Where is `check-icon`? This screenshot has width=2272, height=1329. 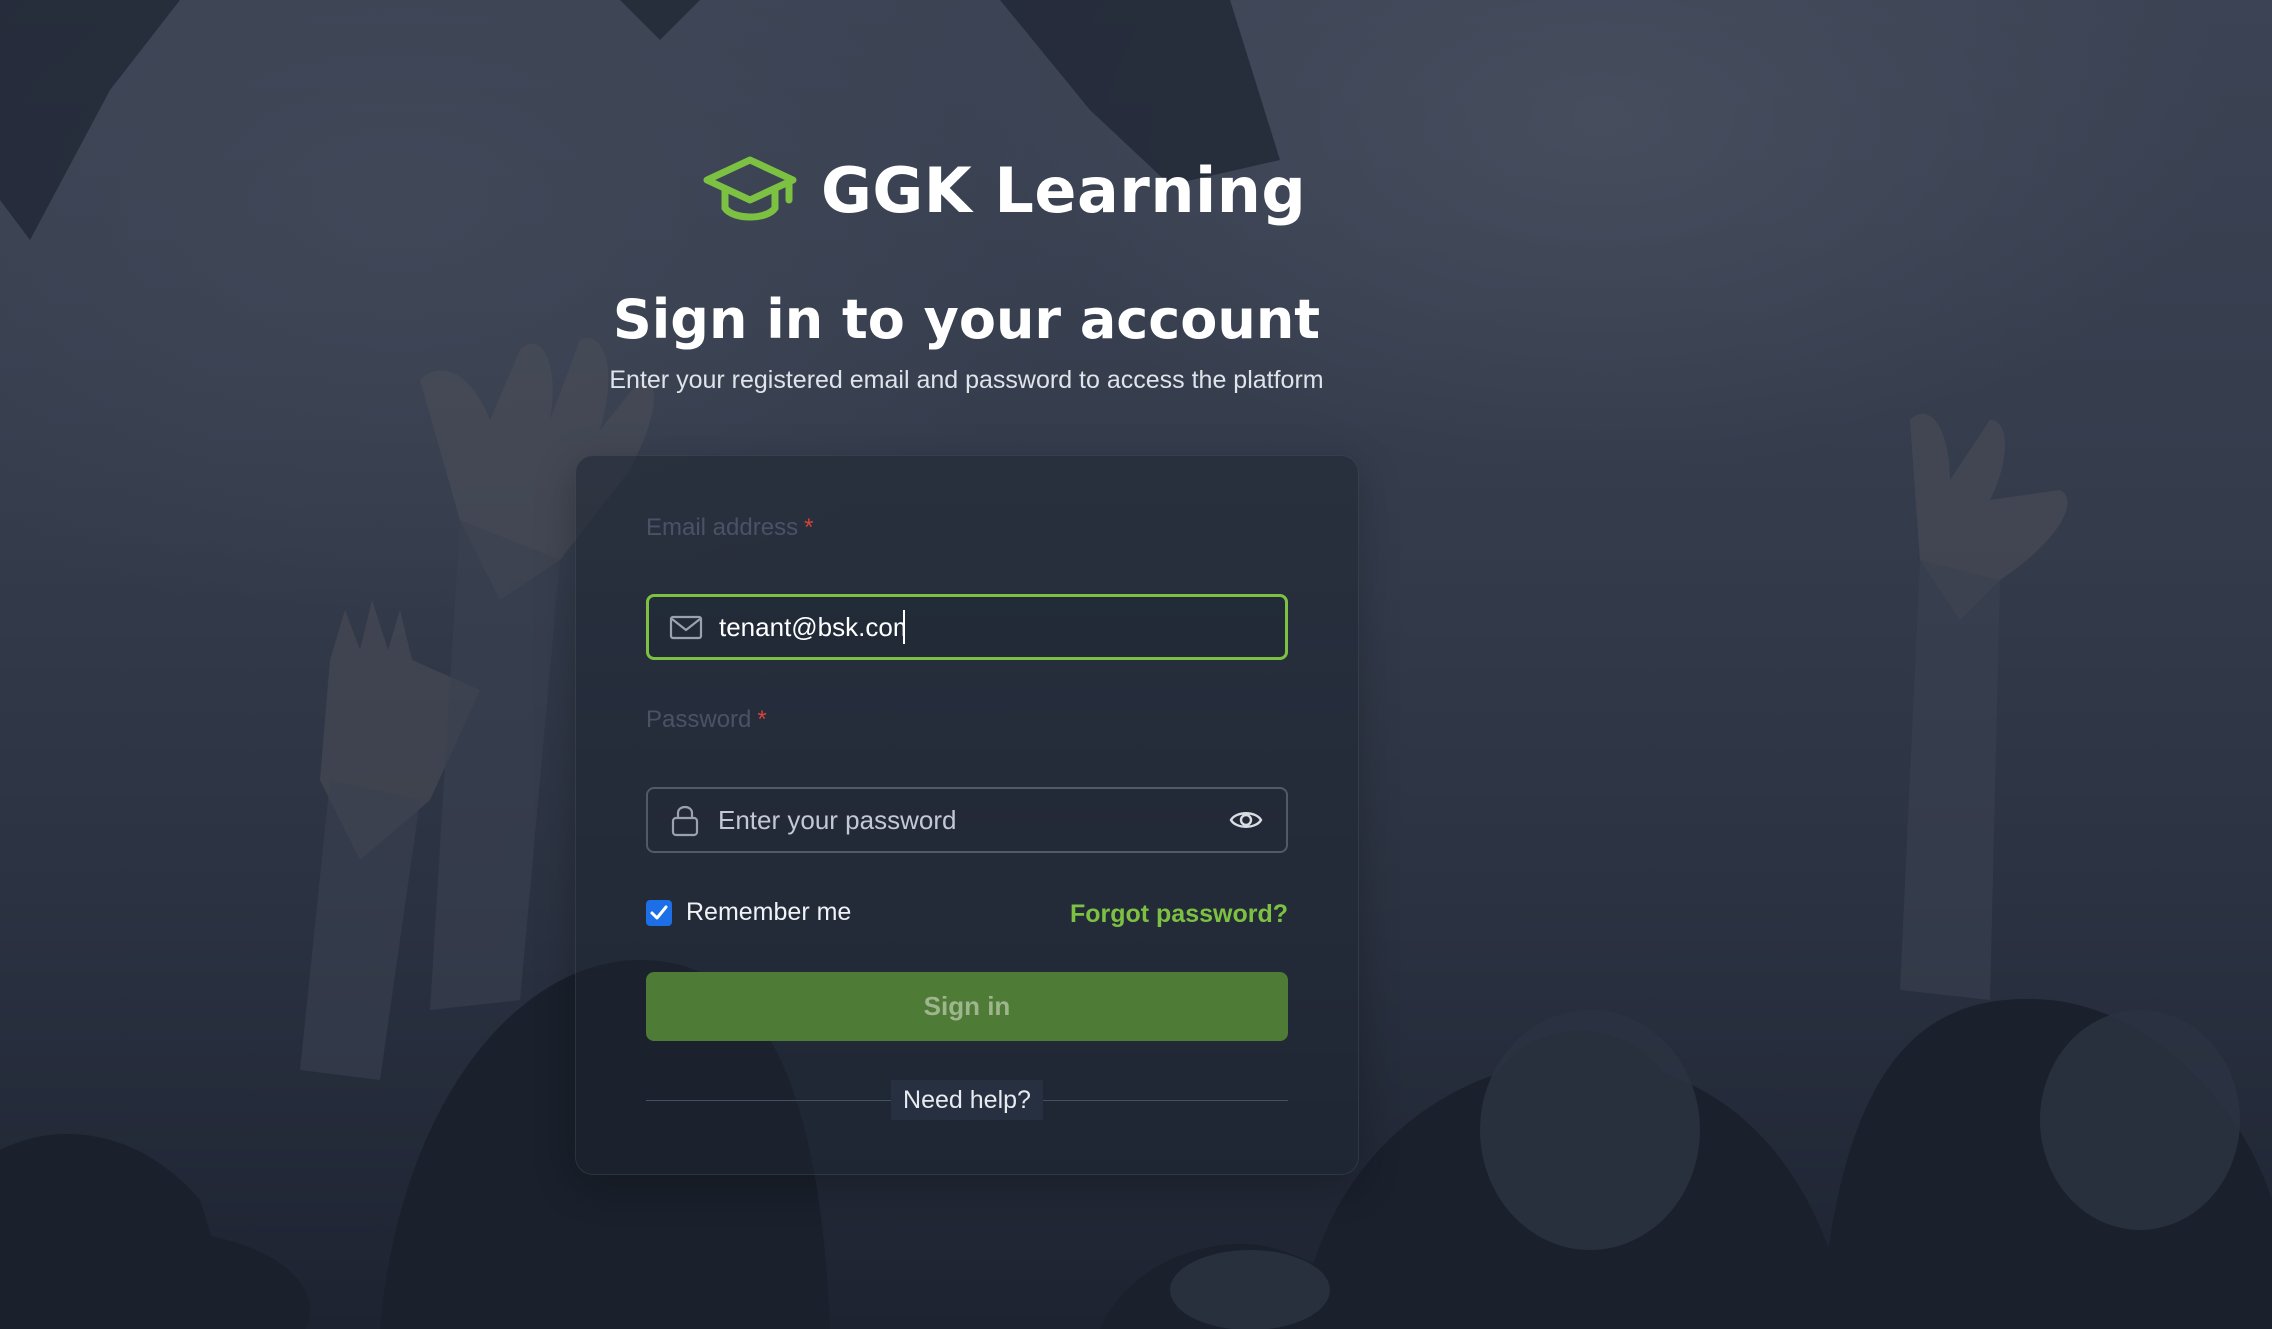 check-icon is located at coordinates (659, 912).